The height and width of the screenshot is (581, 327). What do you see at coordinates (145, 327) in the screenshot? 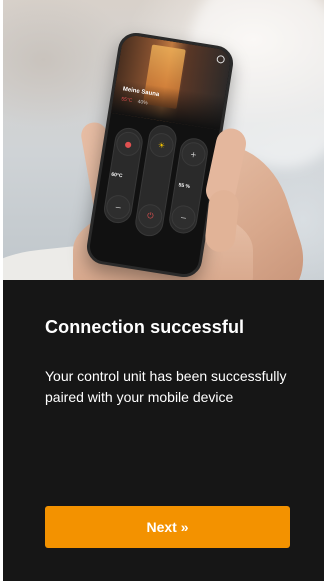
I see `page-title: Connection successful` at bounding box center [145, 327].